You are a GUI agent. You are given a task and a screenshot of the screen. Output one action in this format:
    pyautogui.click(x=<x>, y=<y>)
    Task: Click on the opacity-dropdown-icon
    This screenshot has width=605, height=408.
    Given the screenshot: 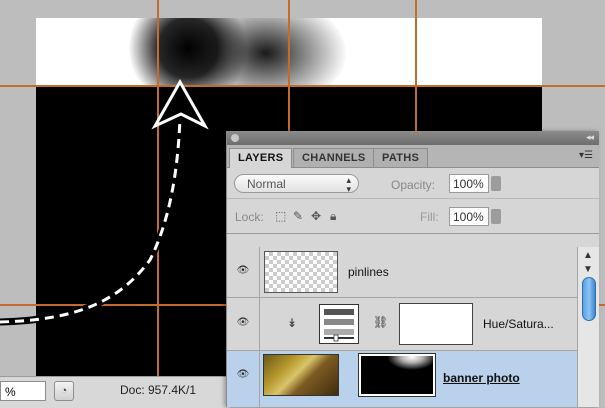 What is the action you would take?
    pyautogui.click(x=496, y=183)
    